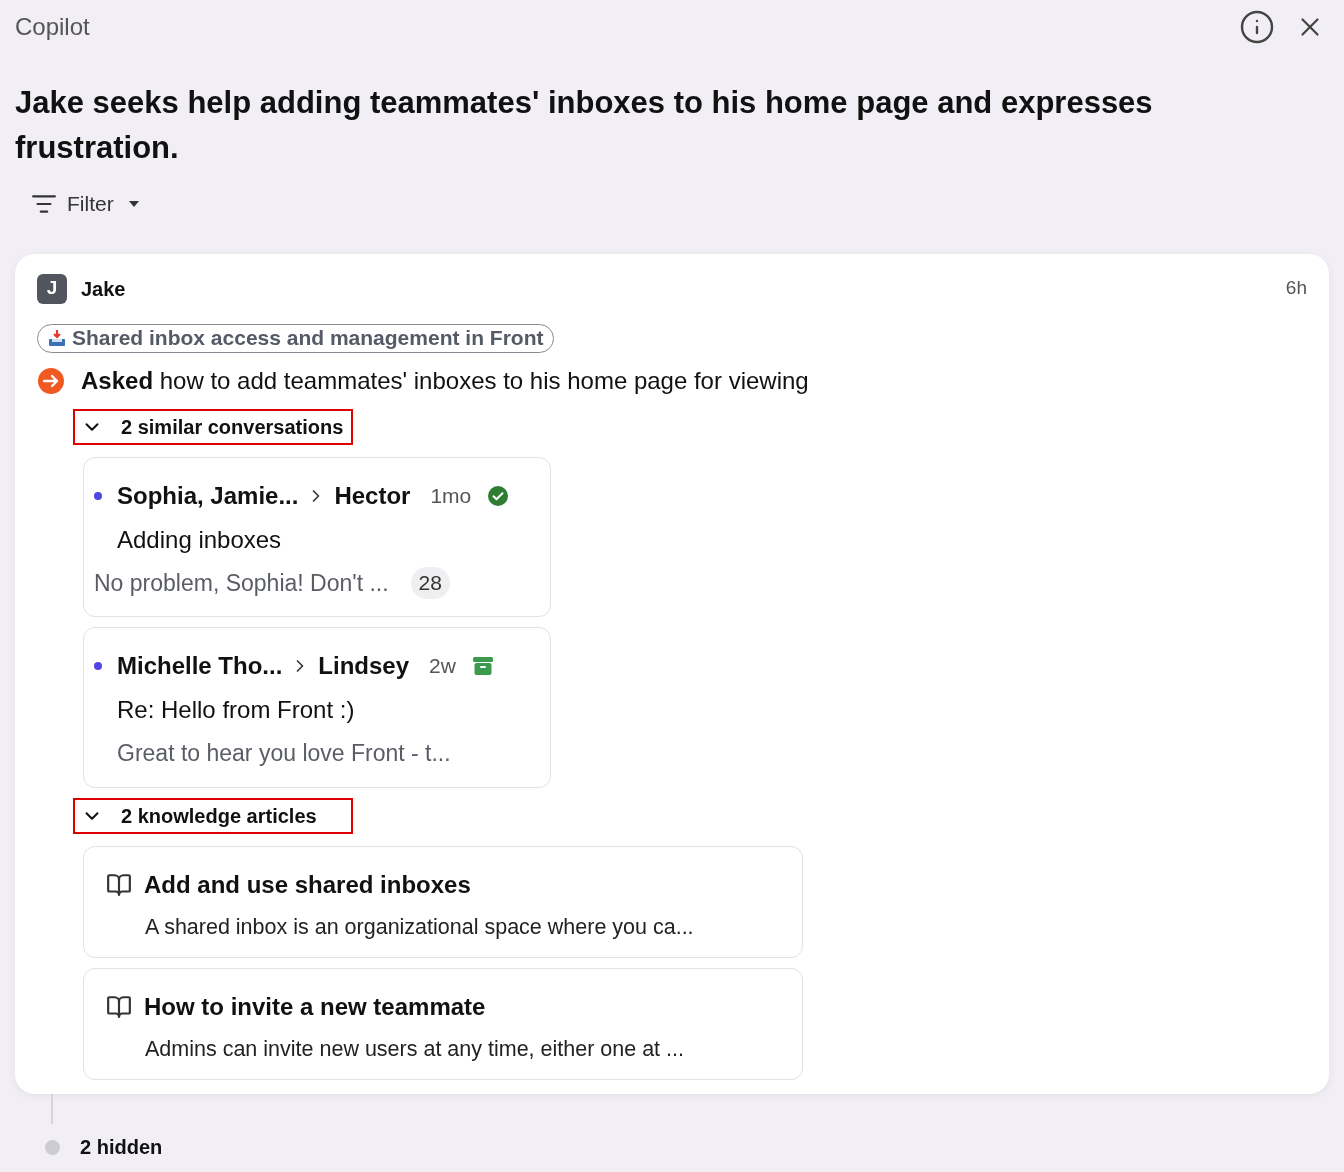 This screenshot has width=1344, height=1172. What do you see at coordinates (482, 666) in the screenshot?
I see `archive-icon` at bounding box center [482, 666].